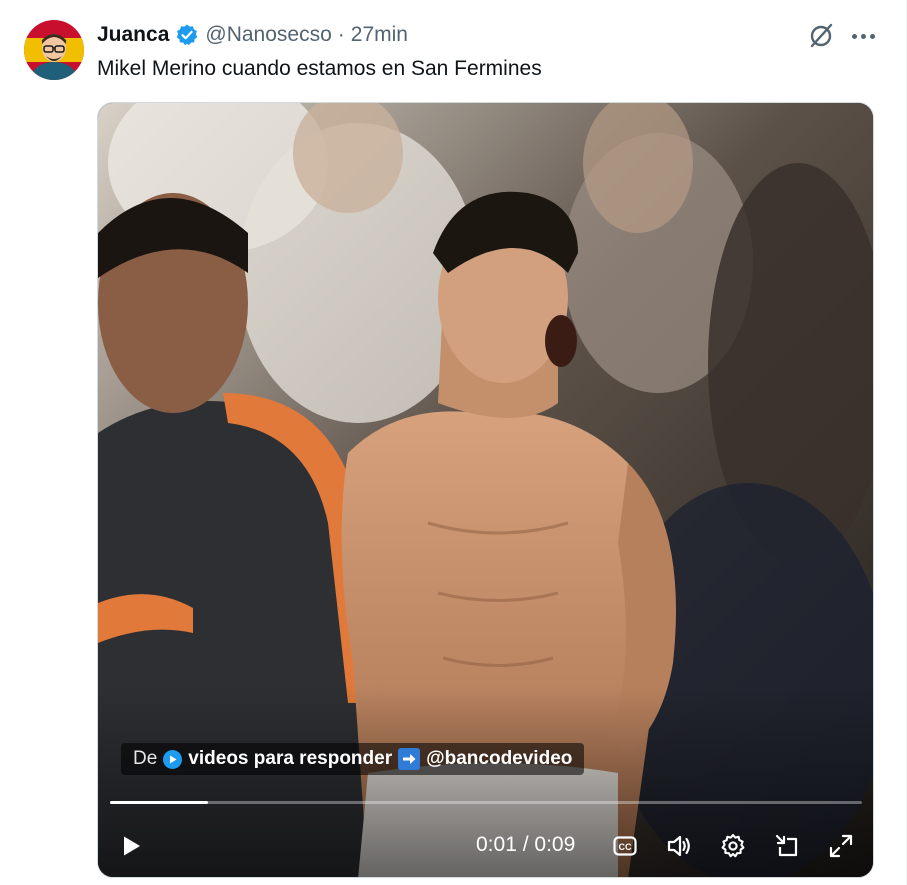 This screenshot has height=885, width=907. I want to click on video-controls: 0:01 / 0:09 CC, so click(485, 846).